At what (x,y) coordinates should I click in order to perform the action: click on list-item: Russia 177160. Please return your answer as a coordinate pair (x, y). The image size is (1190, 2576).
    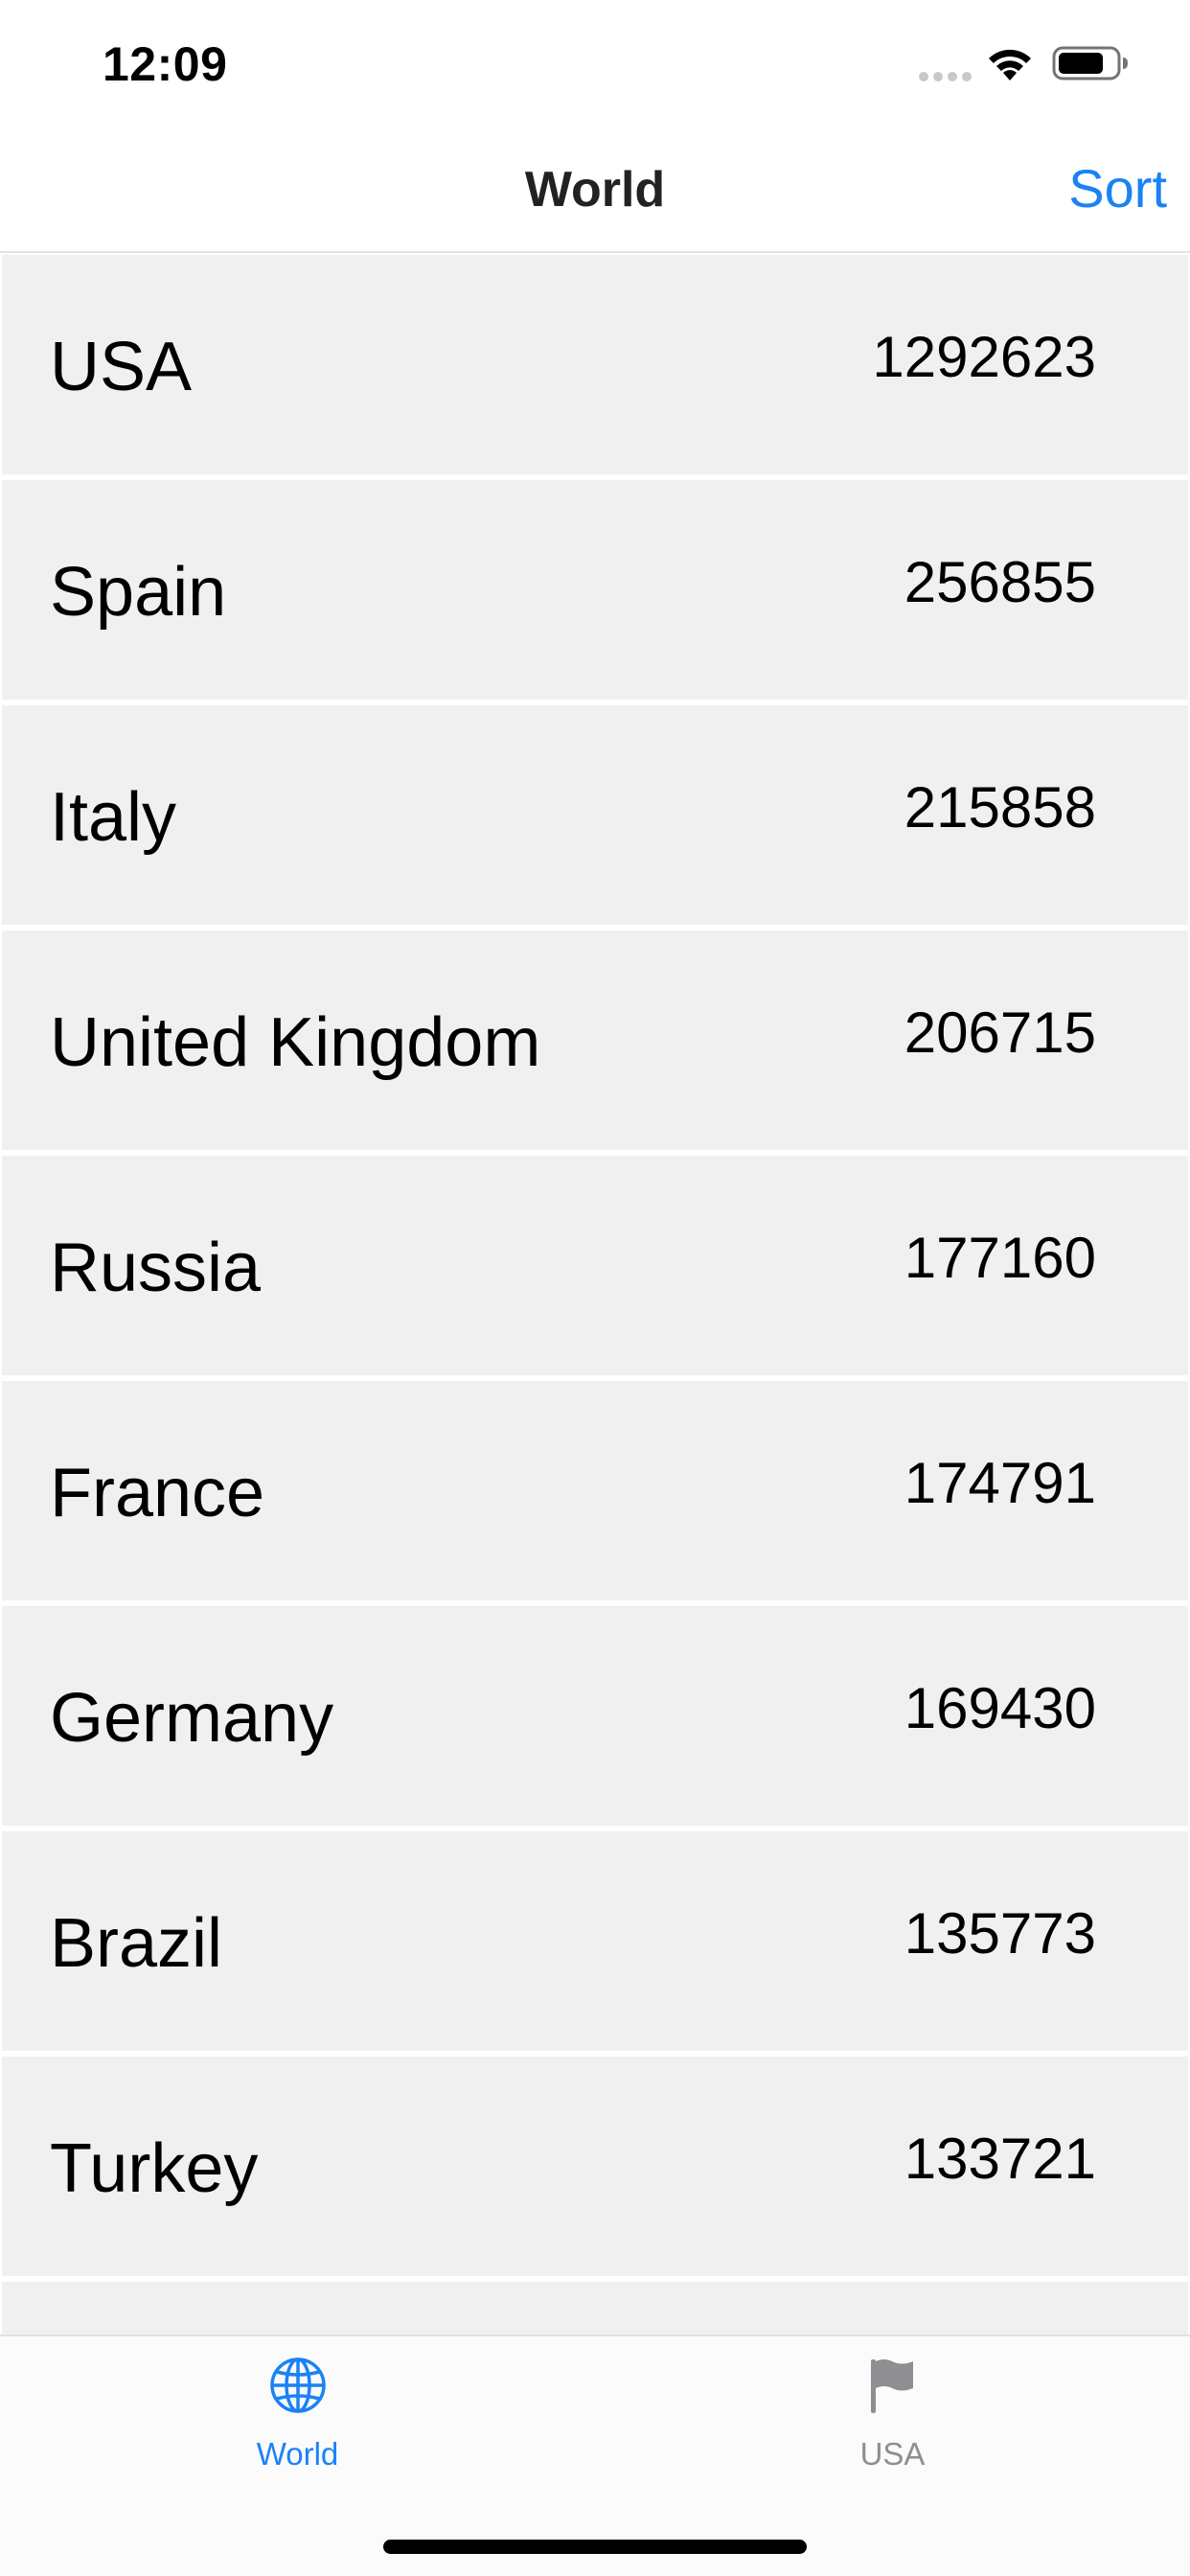
    Looking at the image, I should click on (595, 1265).